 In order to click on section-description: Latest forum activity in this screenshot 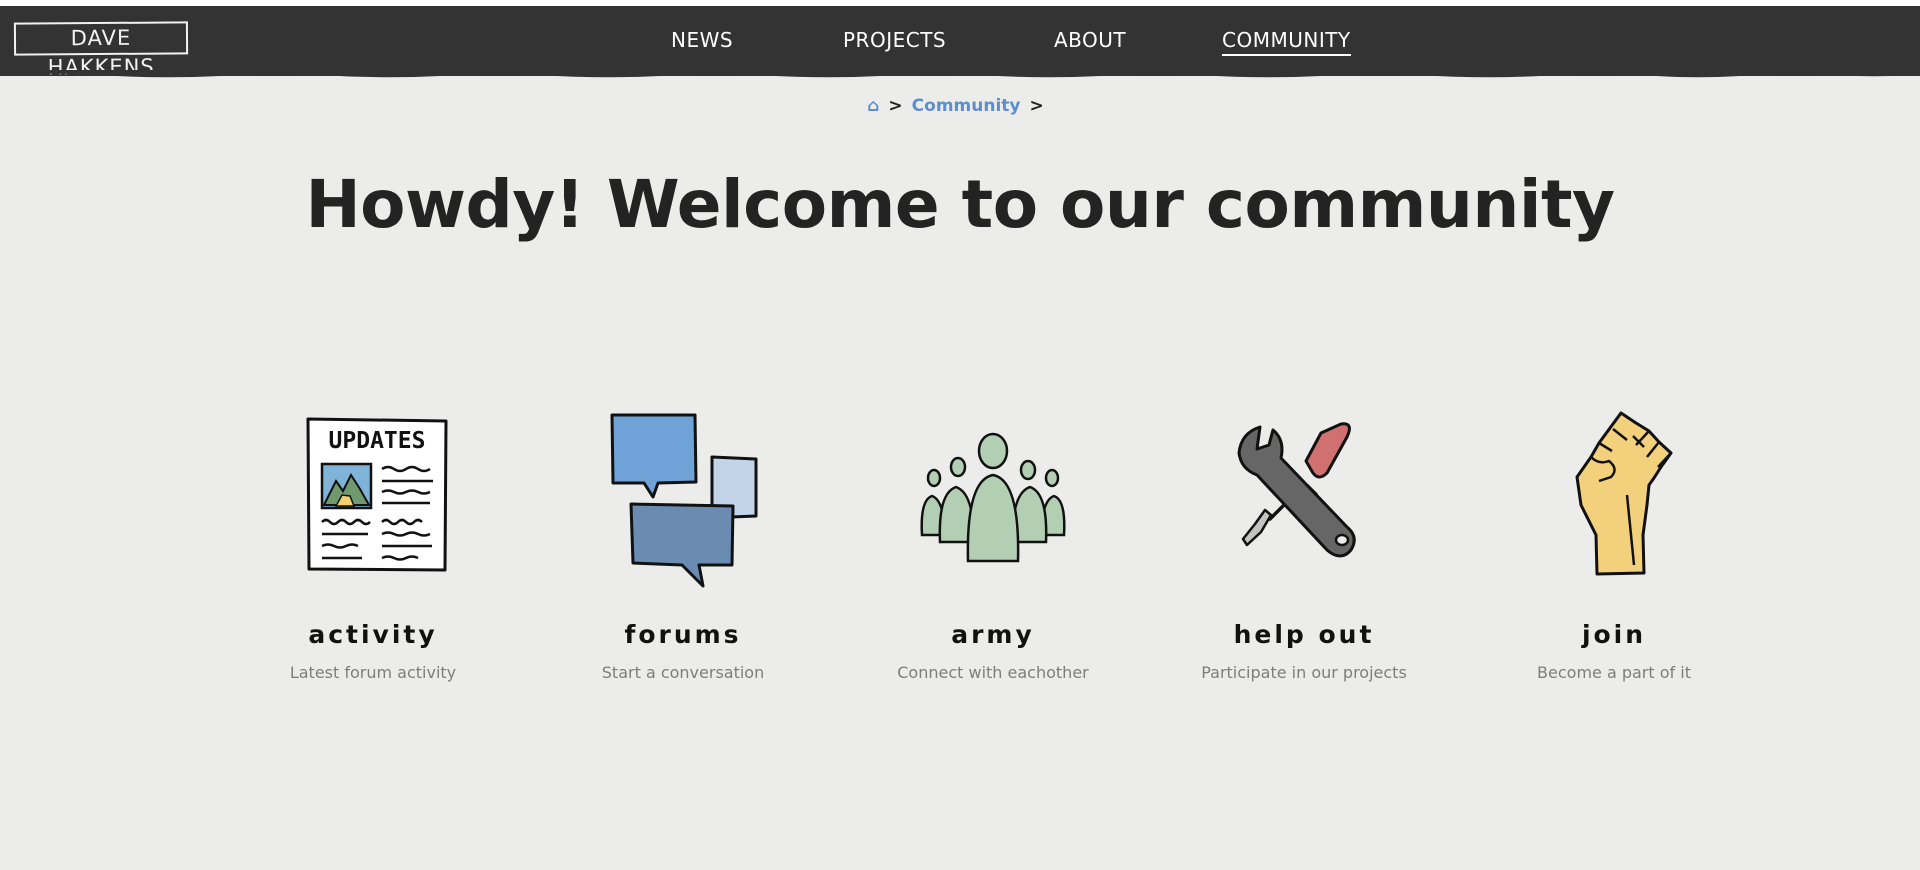, I will do `click(373, 672)`.